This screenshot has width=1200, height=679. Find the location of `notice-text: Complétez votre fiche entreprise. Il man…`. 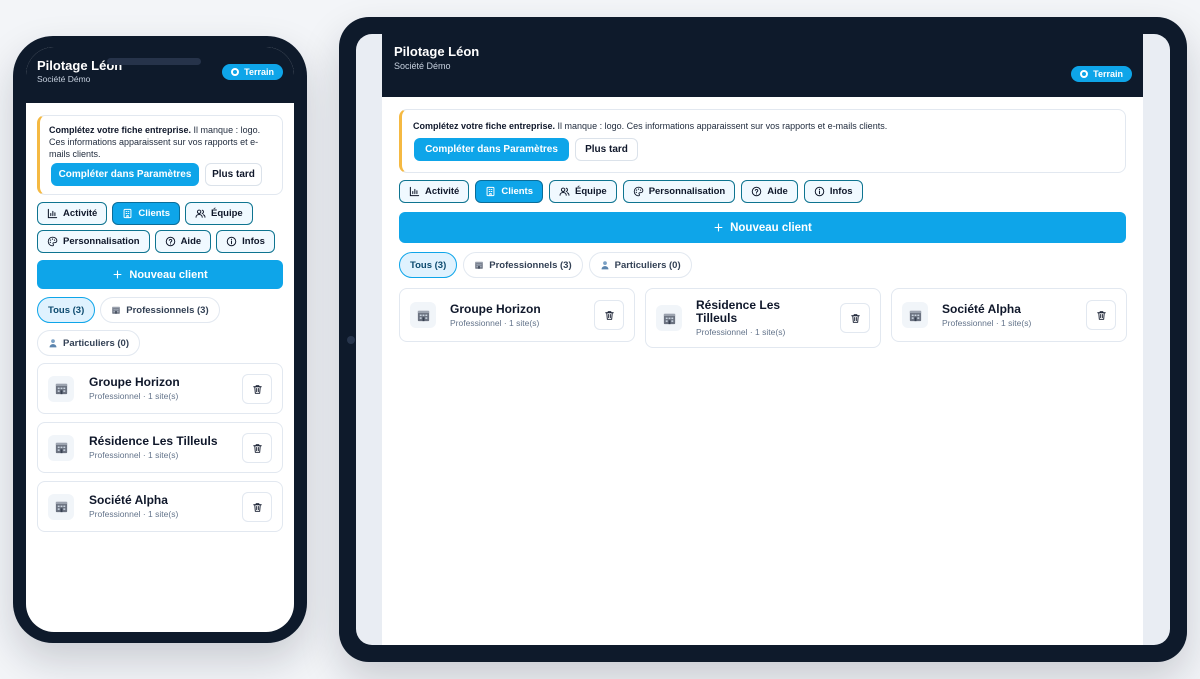

notice-text: Complétez votre fiche entreprise. Il man… is located at coordinates (763, 126).